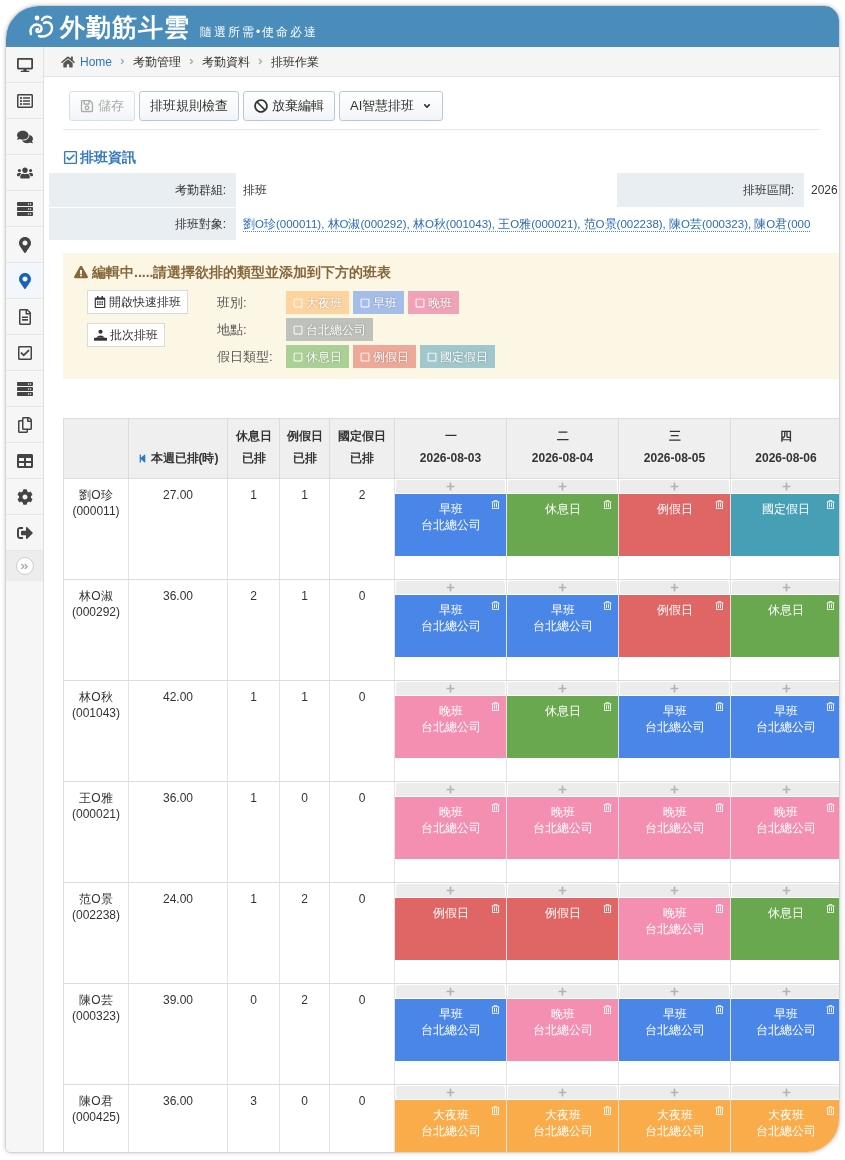 The height and width of the screenshot is (1160, 845). What do you see at coordinates (137, 302) in the screenshot?
I see `action-button: 開啟快速排班` at bounding box center [137, 302].